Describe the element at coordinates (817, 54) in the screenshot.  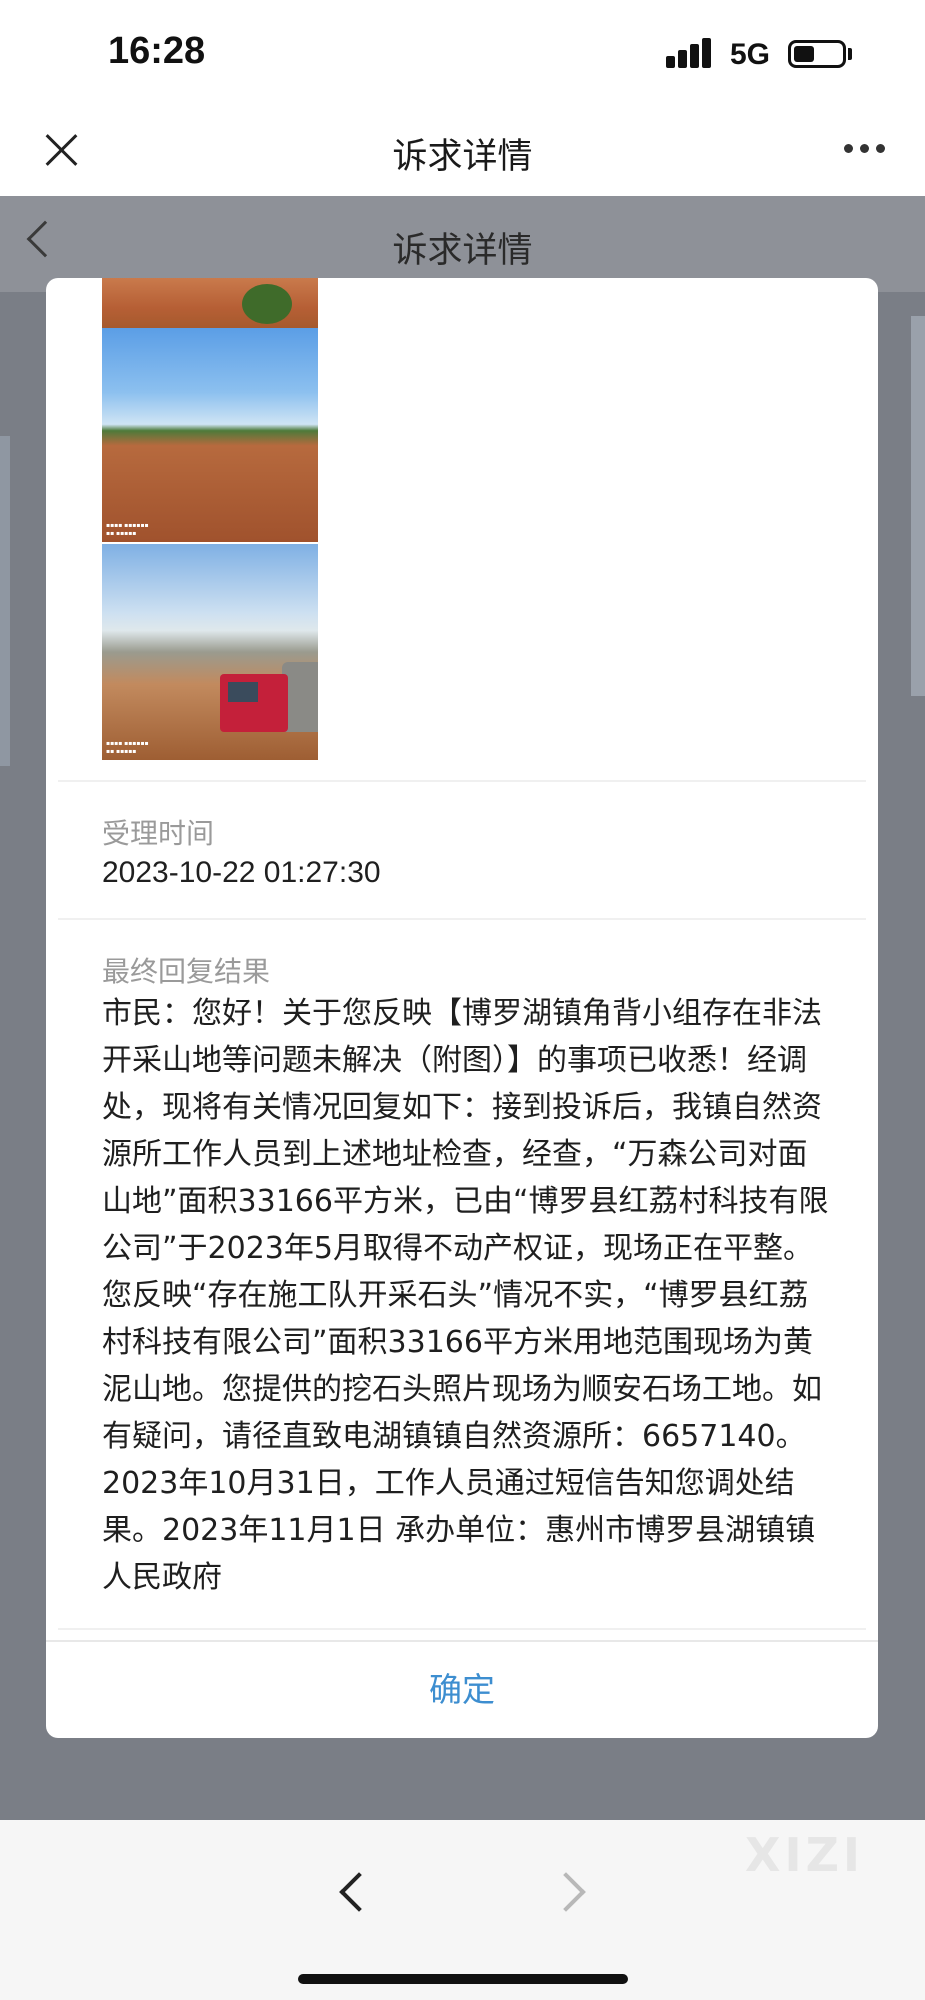
I see `battery-icon` at that location.